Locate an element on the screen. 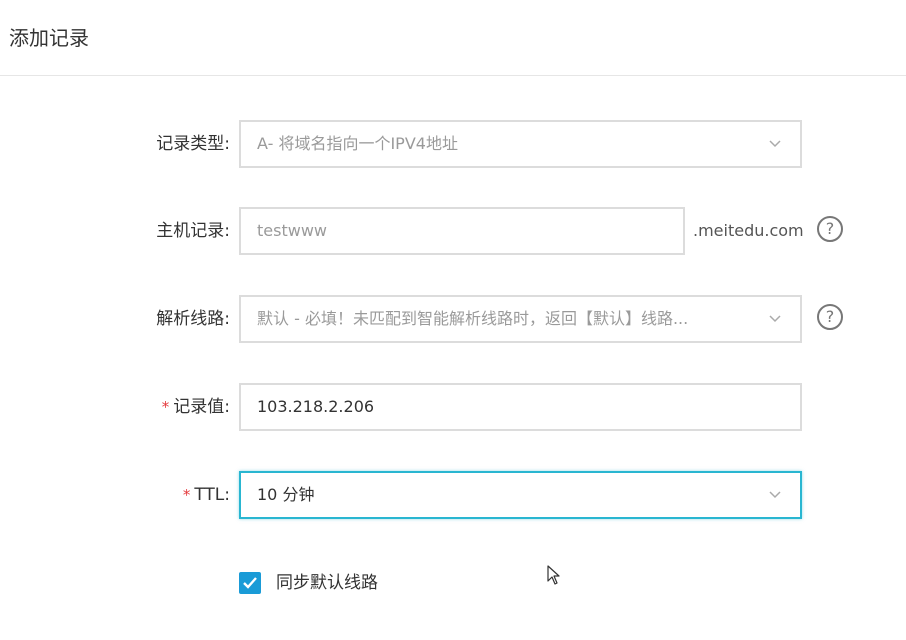 This screenshot has height=640, width=906. ttl-value: 10 分钟 is located at coordinates (286, 494).